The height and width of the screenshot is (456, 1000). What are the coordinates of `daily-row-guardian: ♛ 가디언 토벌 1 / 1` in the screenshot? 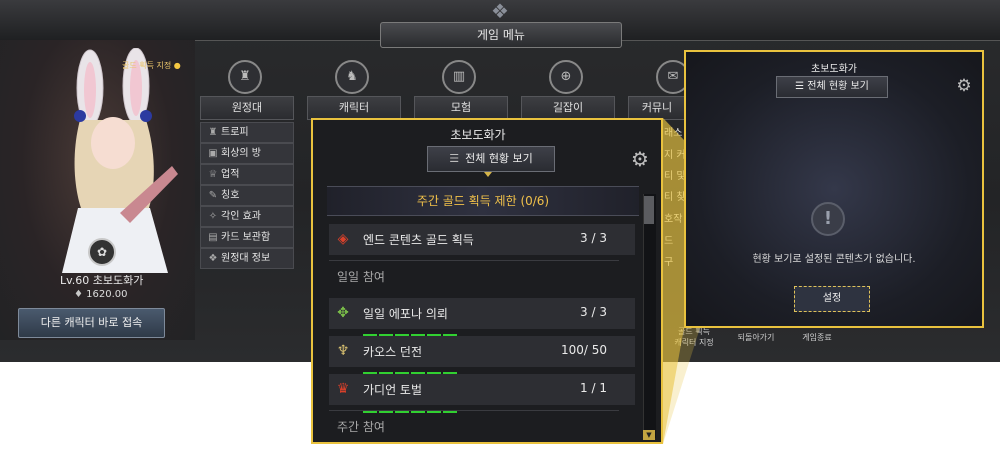 It's located at (482, 393).